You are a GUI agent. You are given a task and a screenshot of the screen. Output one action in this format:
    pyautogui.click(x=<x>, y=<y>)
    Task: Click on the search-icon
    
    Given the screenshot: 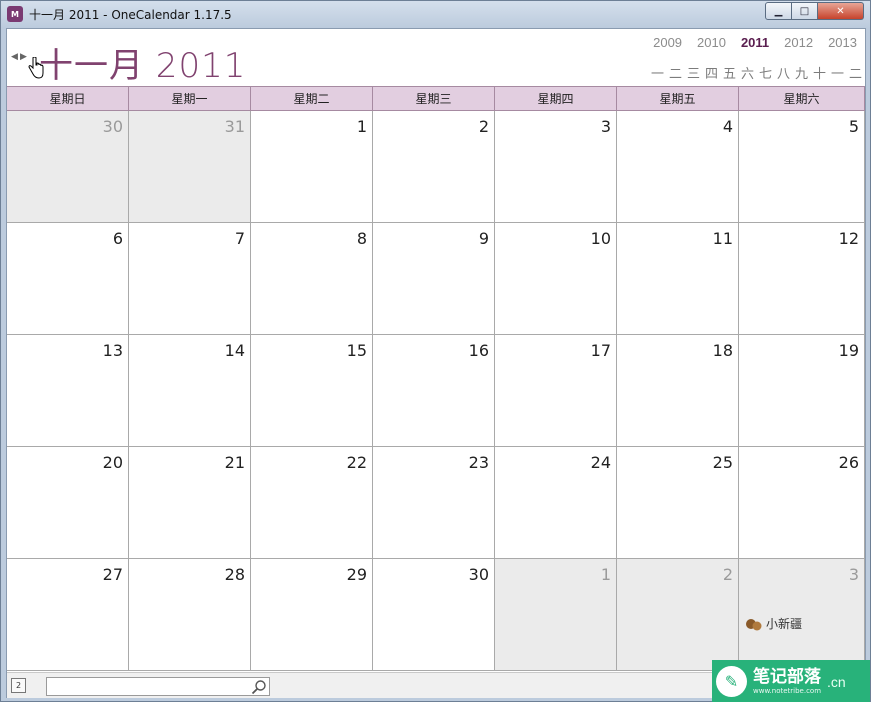 What is the action you would take?
    pyautogui.click(x=259, y=687)
    